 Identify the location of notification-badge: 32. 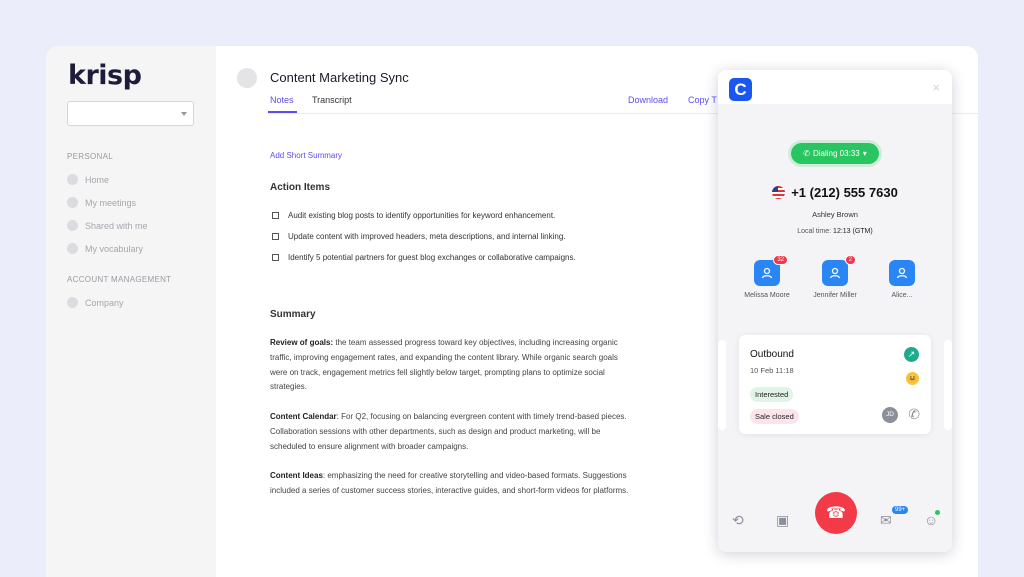
(780, 260).